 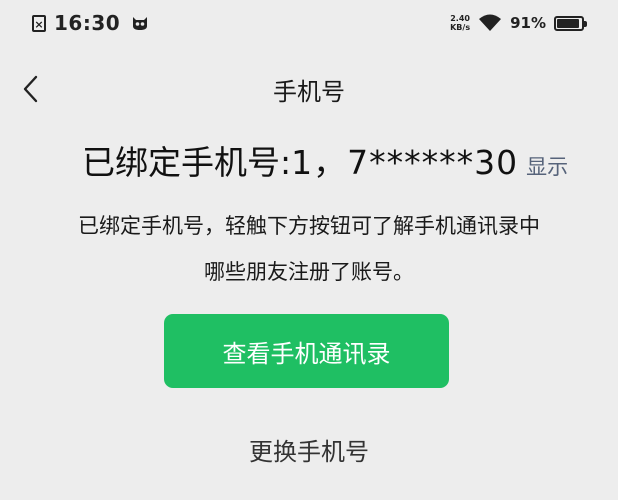 I want to click on battery-fill, so click(x=568, y=23).